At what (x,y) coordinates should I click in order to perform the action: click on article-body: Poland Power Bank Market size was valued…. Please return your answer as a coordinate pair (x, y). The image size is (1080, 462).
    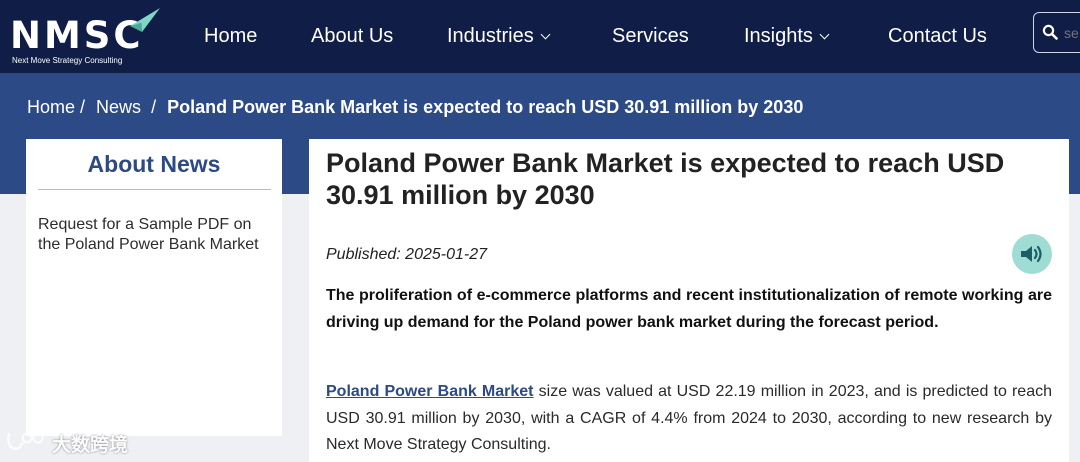
    Looking at the image, I should click on (689, 419).